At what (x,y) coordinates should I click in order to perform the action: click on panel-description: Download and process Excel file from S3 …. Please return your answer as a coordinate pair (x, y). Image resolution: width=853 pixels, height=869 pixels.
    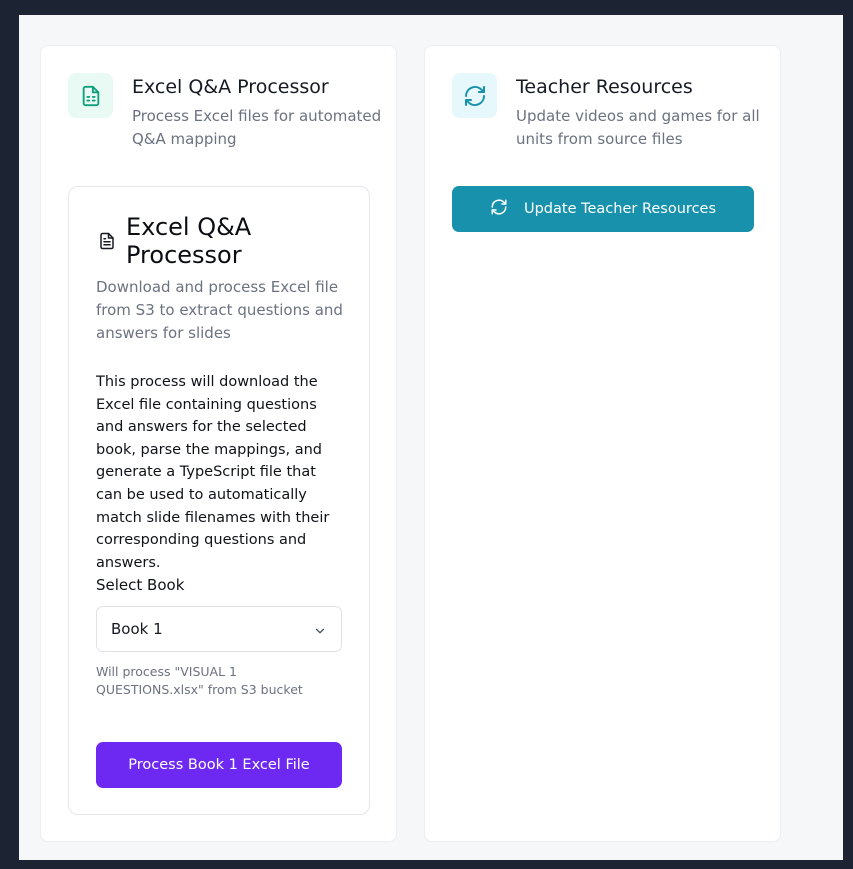
    Looking at the image, I should click on (219, 310).